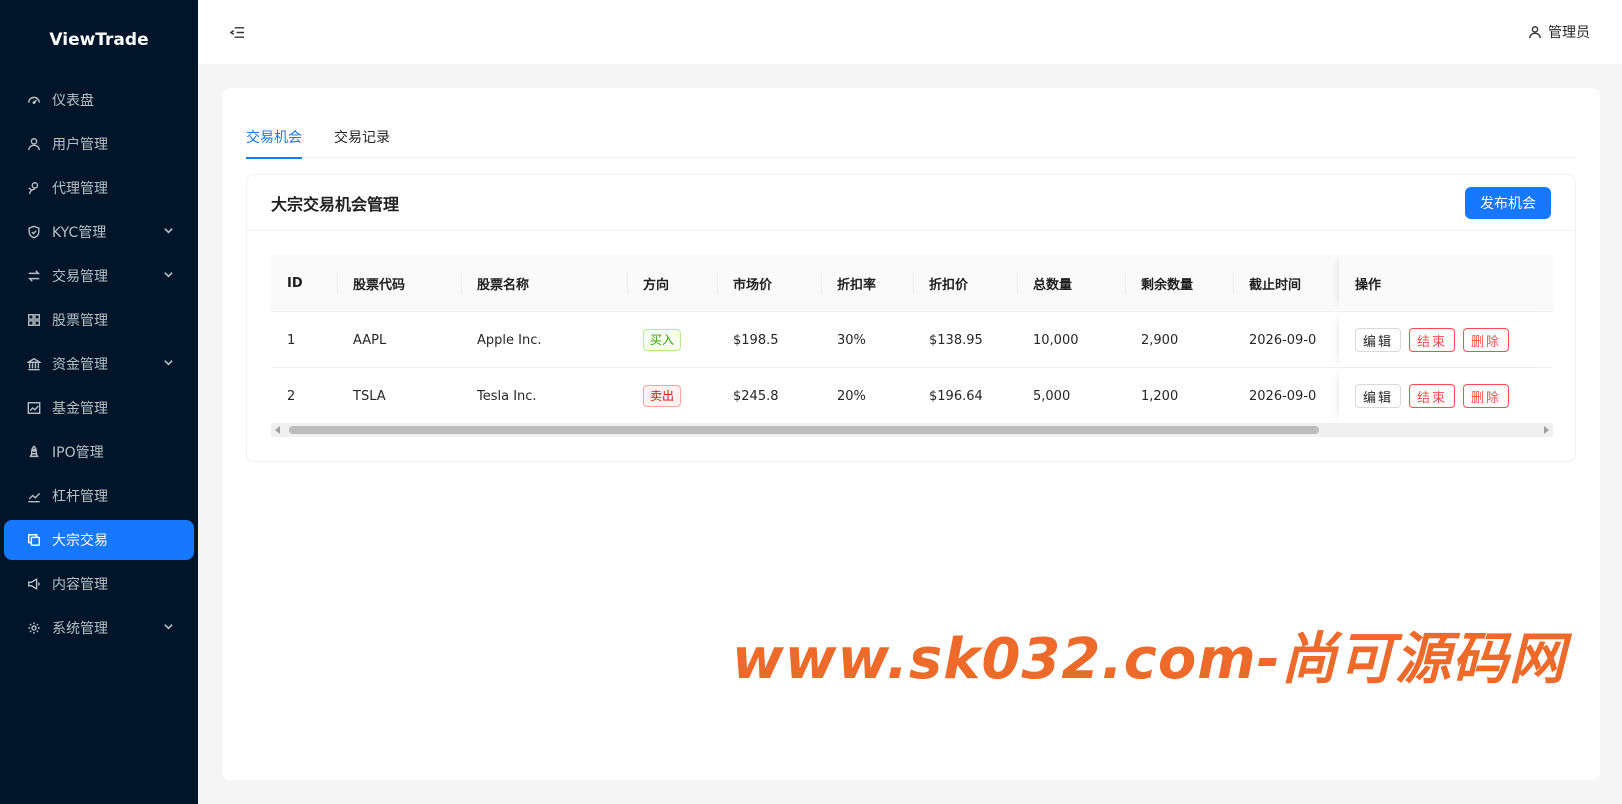  What do you see at coordinates (291, 396) in the screenshot?
I see `cell-id: 2` at bounding box center [291, 396].